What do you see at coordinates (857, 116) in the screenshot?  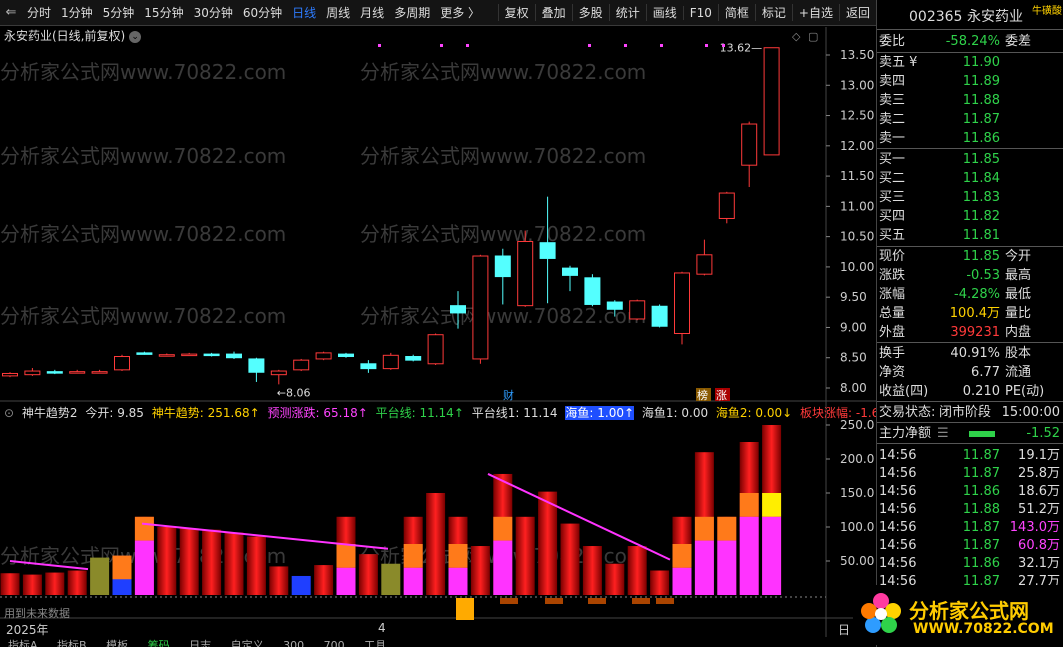 I see `price-tick-label: 12.50` at bounding box center [857, 116].